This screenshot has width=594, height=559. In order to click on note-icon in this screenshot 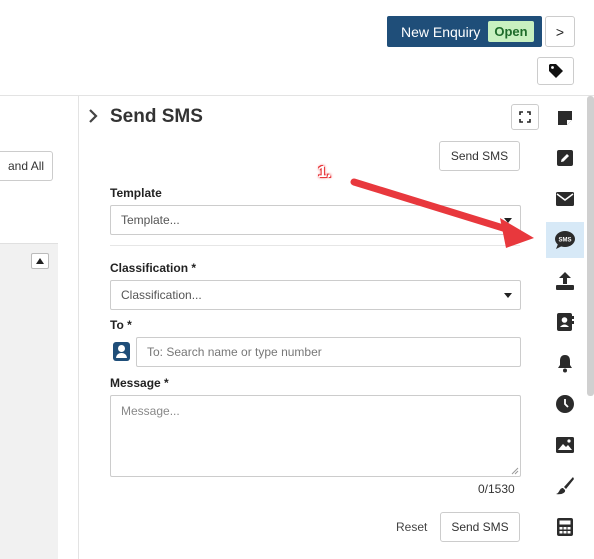, I will do `click(565, 118)`.